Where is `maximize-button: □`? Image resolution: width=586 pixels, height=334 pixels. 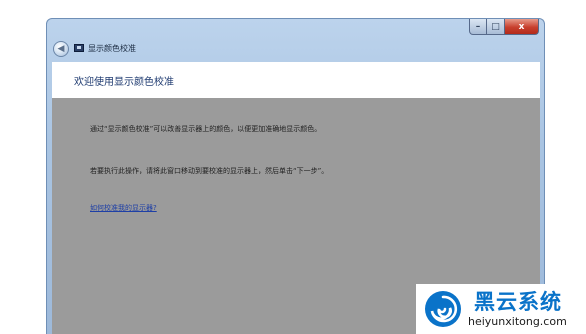
maximize-button: □ is located at coordinates (496, 27).